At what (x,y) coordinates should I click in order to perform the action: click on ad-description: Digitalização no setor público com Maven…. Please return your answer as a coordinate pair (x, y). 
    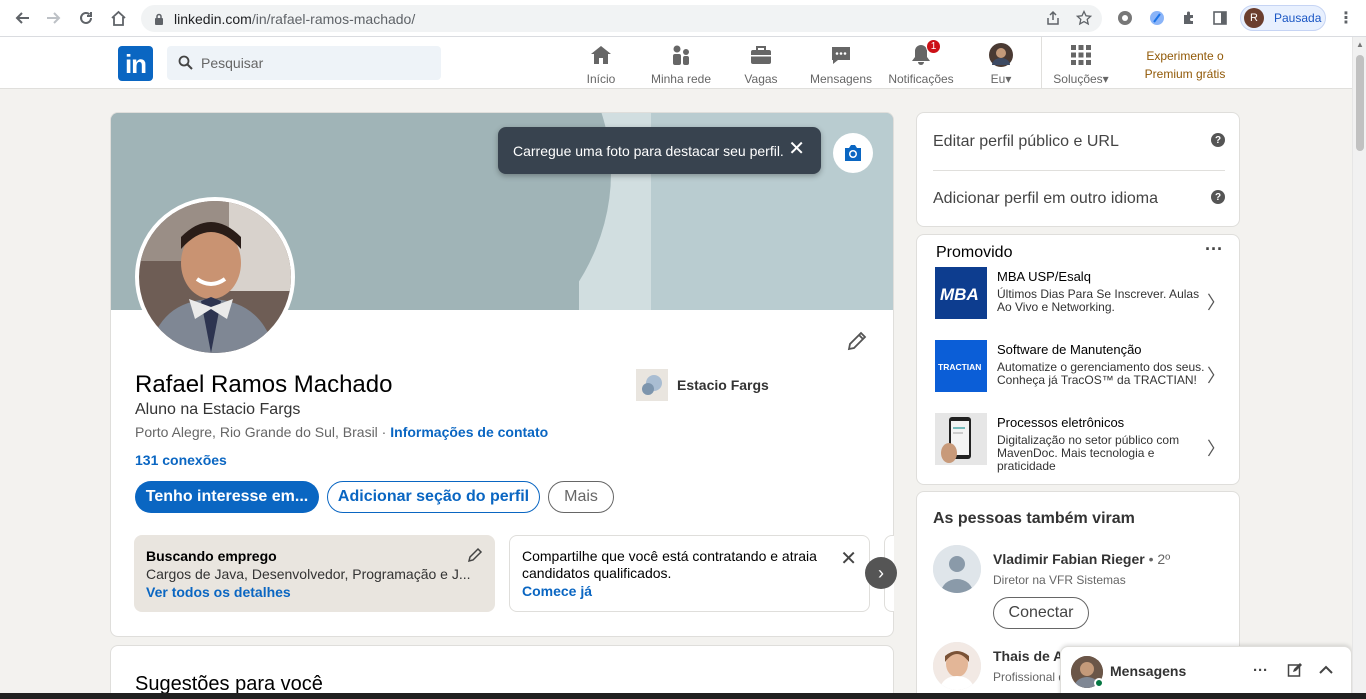
    Looking at the image, I should click on (1088, 453).